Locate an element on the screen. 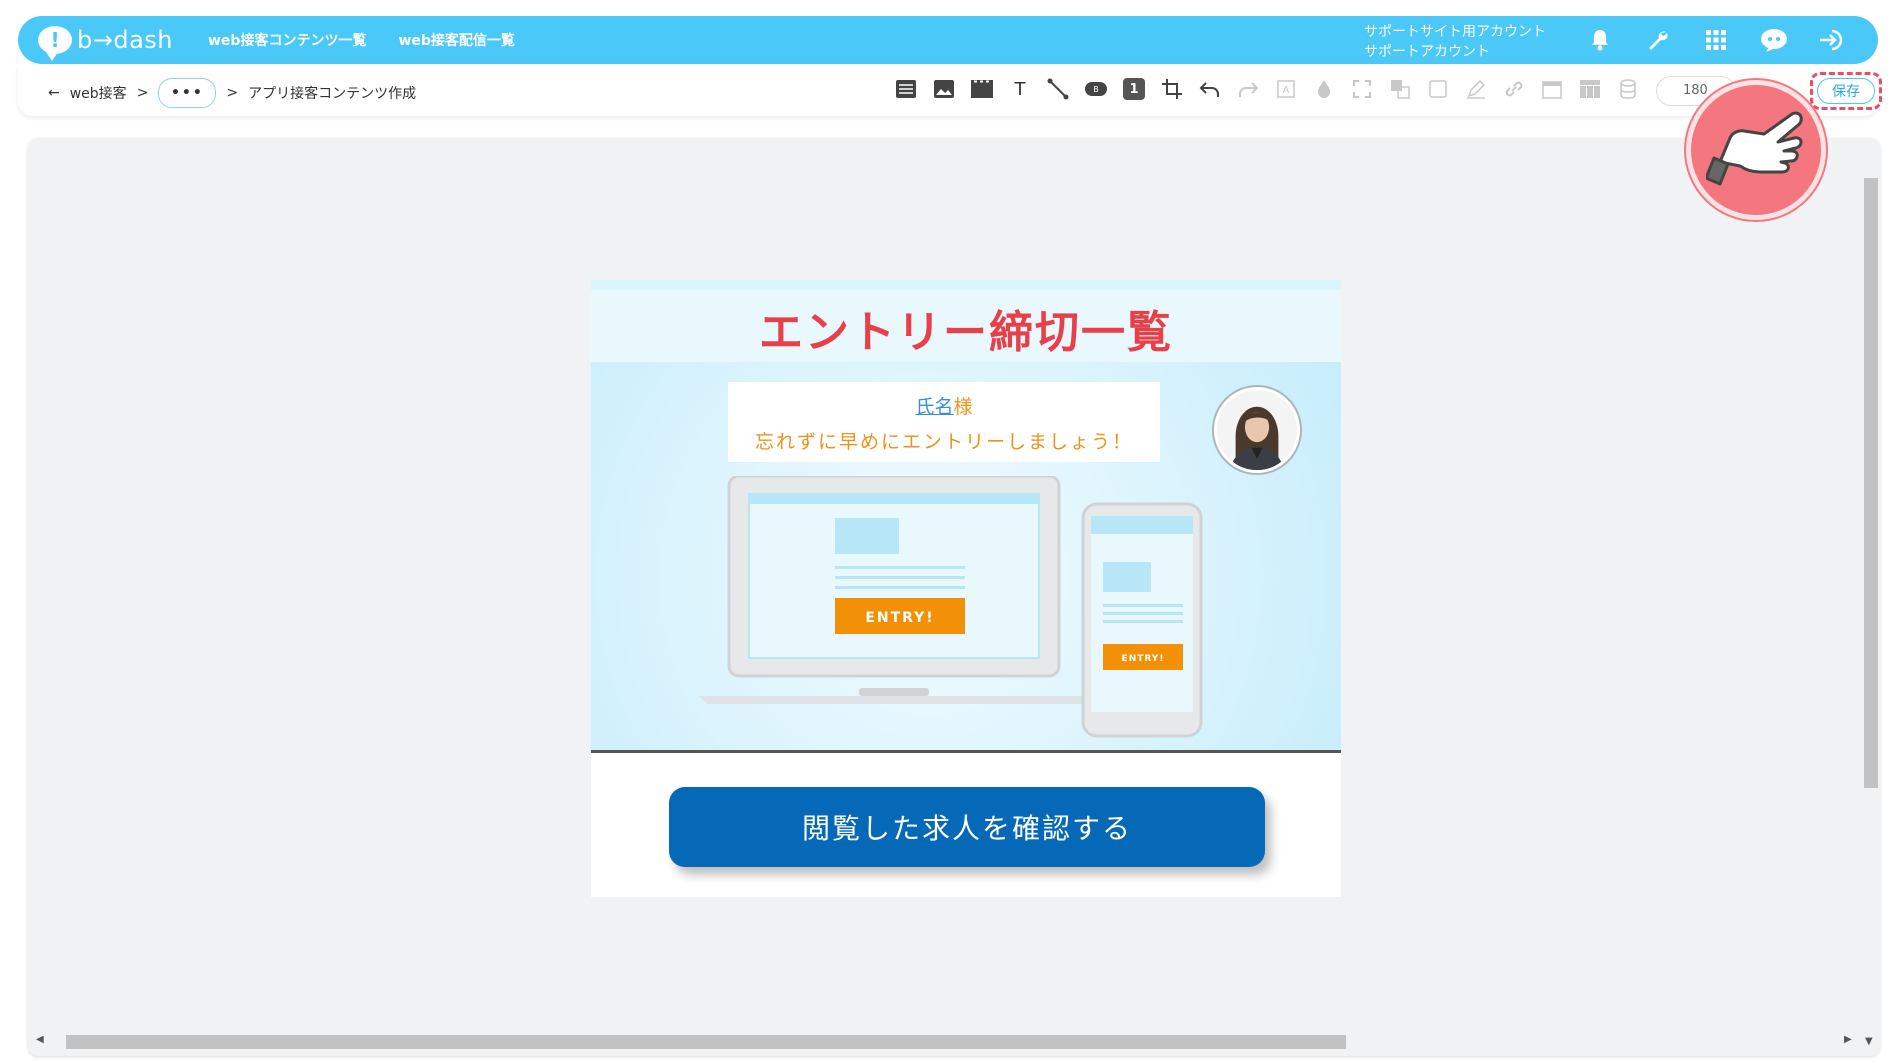 The image size is (1890, 1063). horizontal-scrollbar: ◀ ▶ is located at coordinates (947, 1042).